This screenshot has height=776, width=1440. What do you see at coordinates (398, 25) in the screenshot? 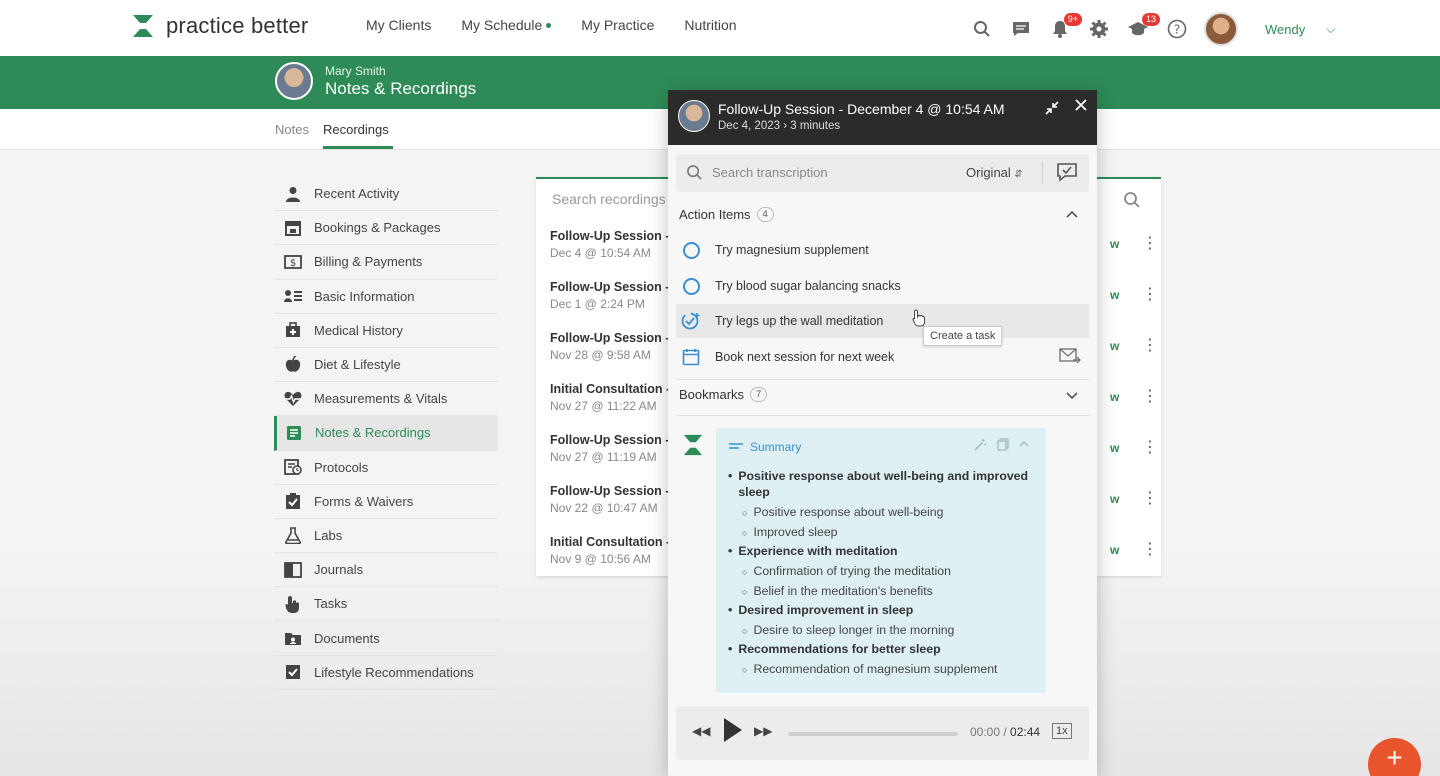
I see `nav-my-clients: My Clients` at bounding box center [398, 25].